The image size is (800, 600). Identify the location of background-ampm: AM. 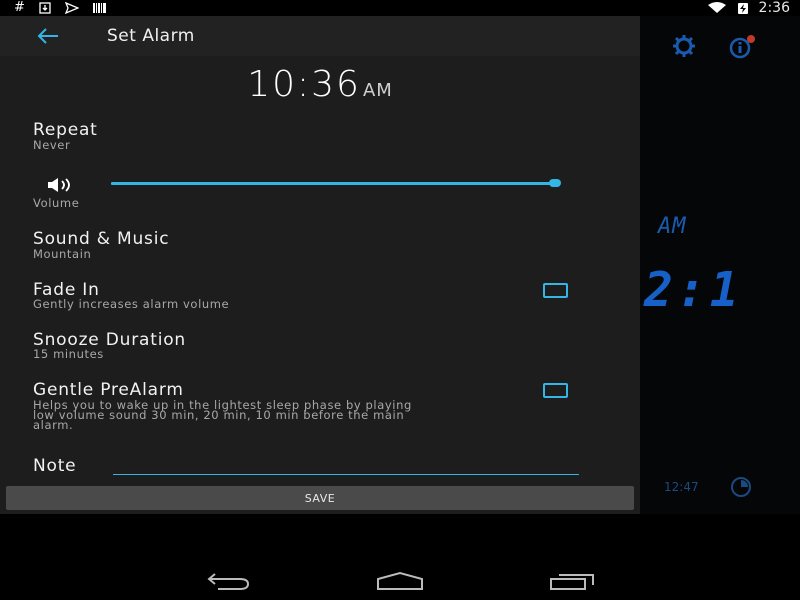
(672, 226).